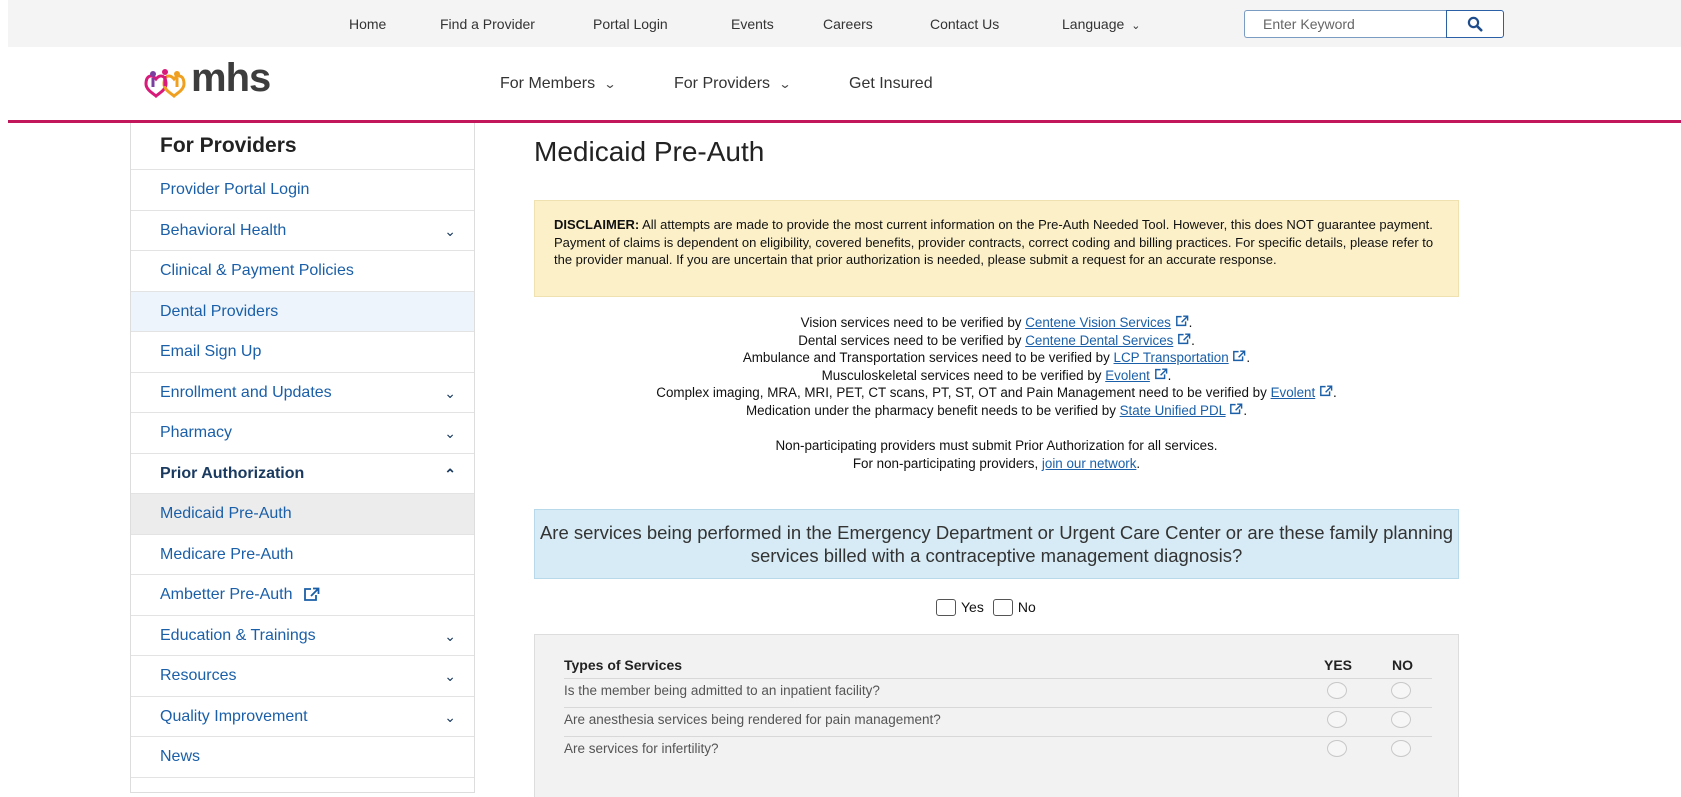 The height and width of the screenshot is (797, 1681). Describe the element at coordinates (972, 607) in the screenshot. I see `yes-label: Yes` at that location.